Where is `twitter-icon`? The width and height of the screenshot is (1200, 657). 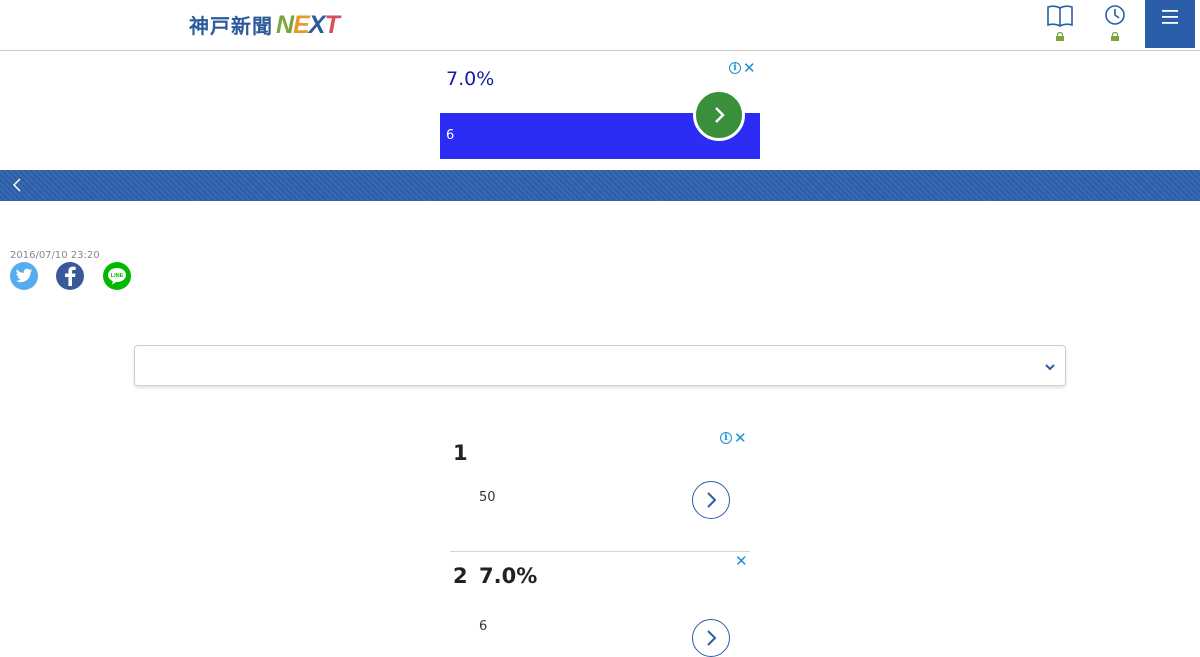
twitter-icon is located at coordinates (24, 275).